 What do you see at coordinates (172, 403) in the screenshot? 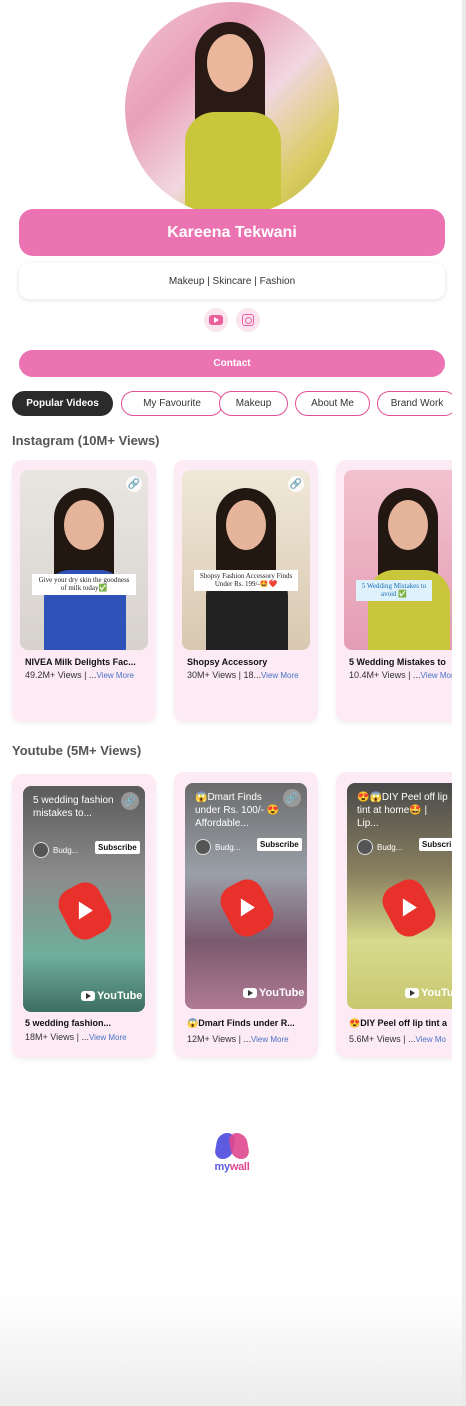
I see `tab-my-favourite: My Favourite` at bounding box center [172, 403].